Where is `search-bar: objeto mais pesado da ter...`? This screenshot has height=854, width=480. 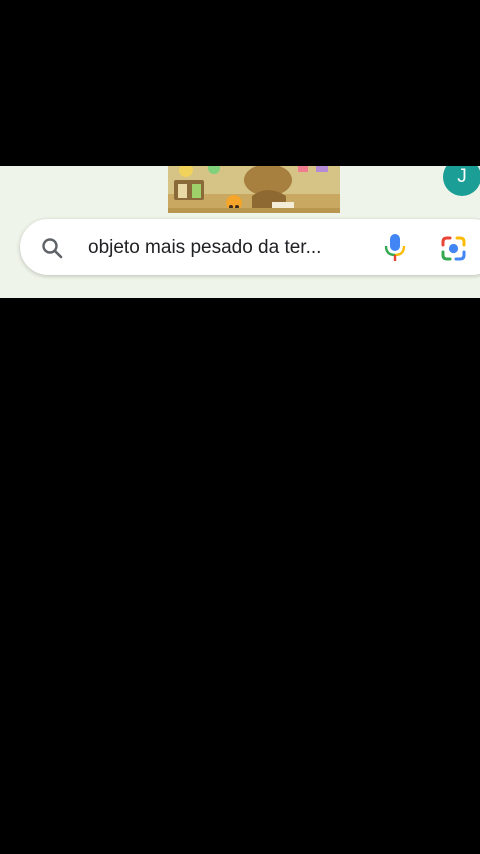
search-bar: objeto mais pesado da ter... is located at coordinates (250, 247).